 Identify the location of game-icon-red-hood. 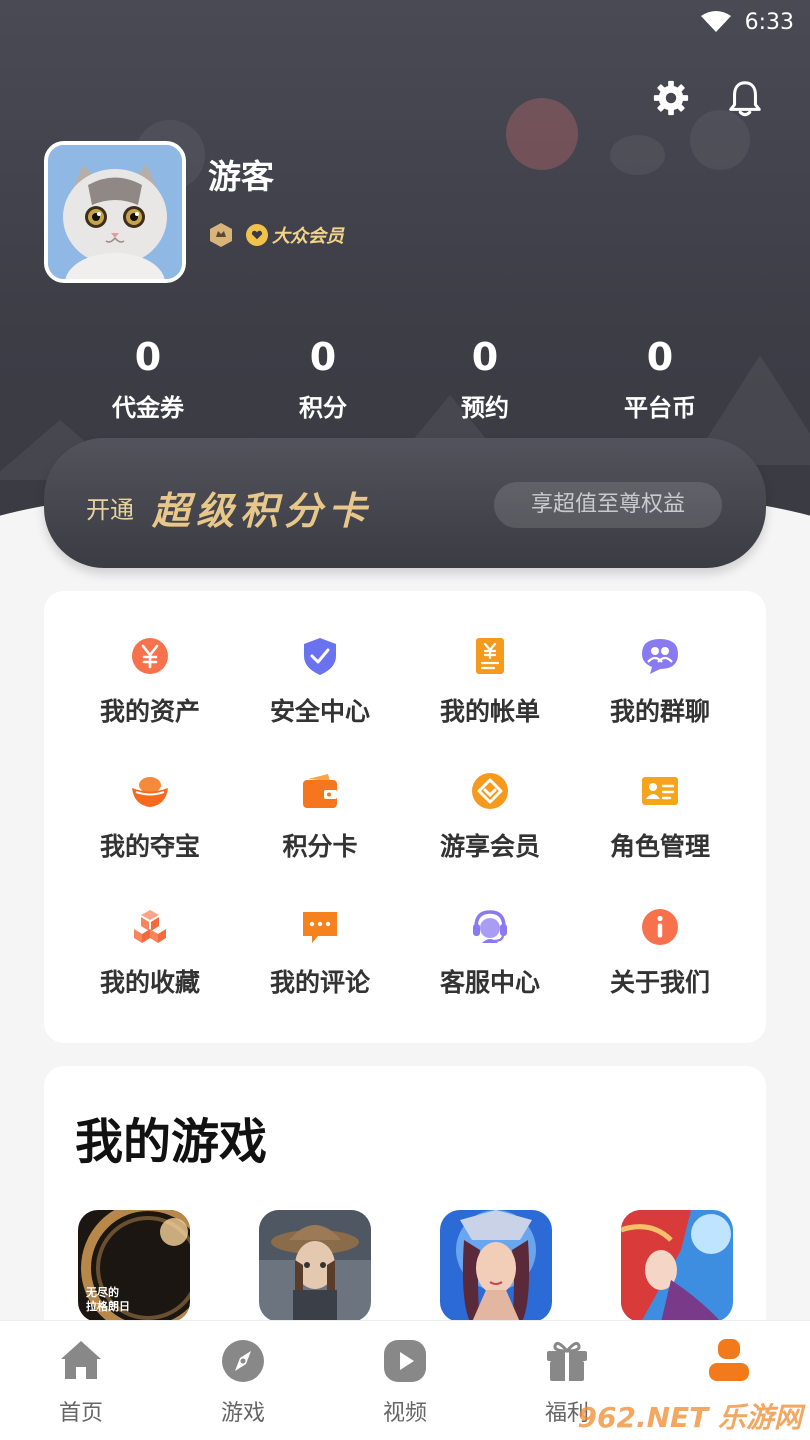
(677, 1266).